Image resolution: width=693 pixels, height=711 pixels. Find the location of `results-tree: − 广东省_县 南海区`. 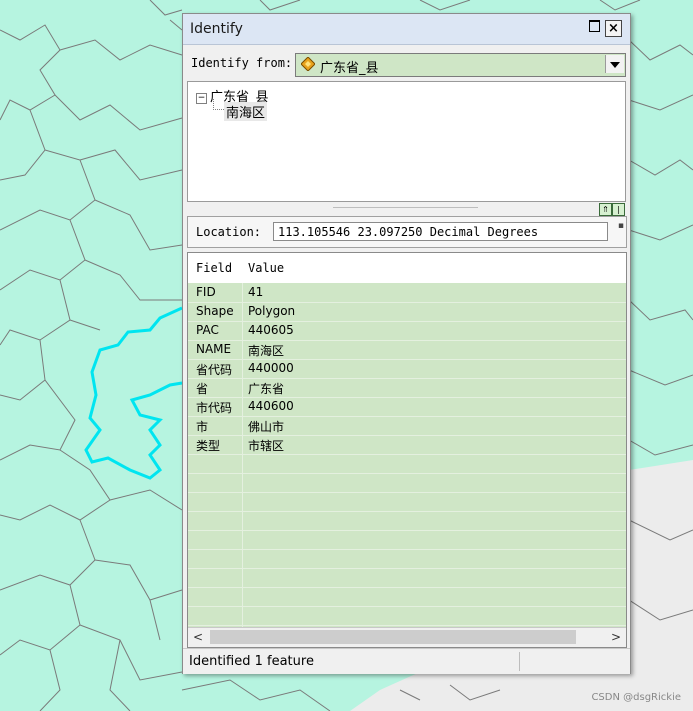

results-tree: − 广东省_县 南海区 is located at coordinates (406, 141).